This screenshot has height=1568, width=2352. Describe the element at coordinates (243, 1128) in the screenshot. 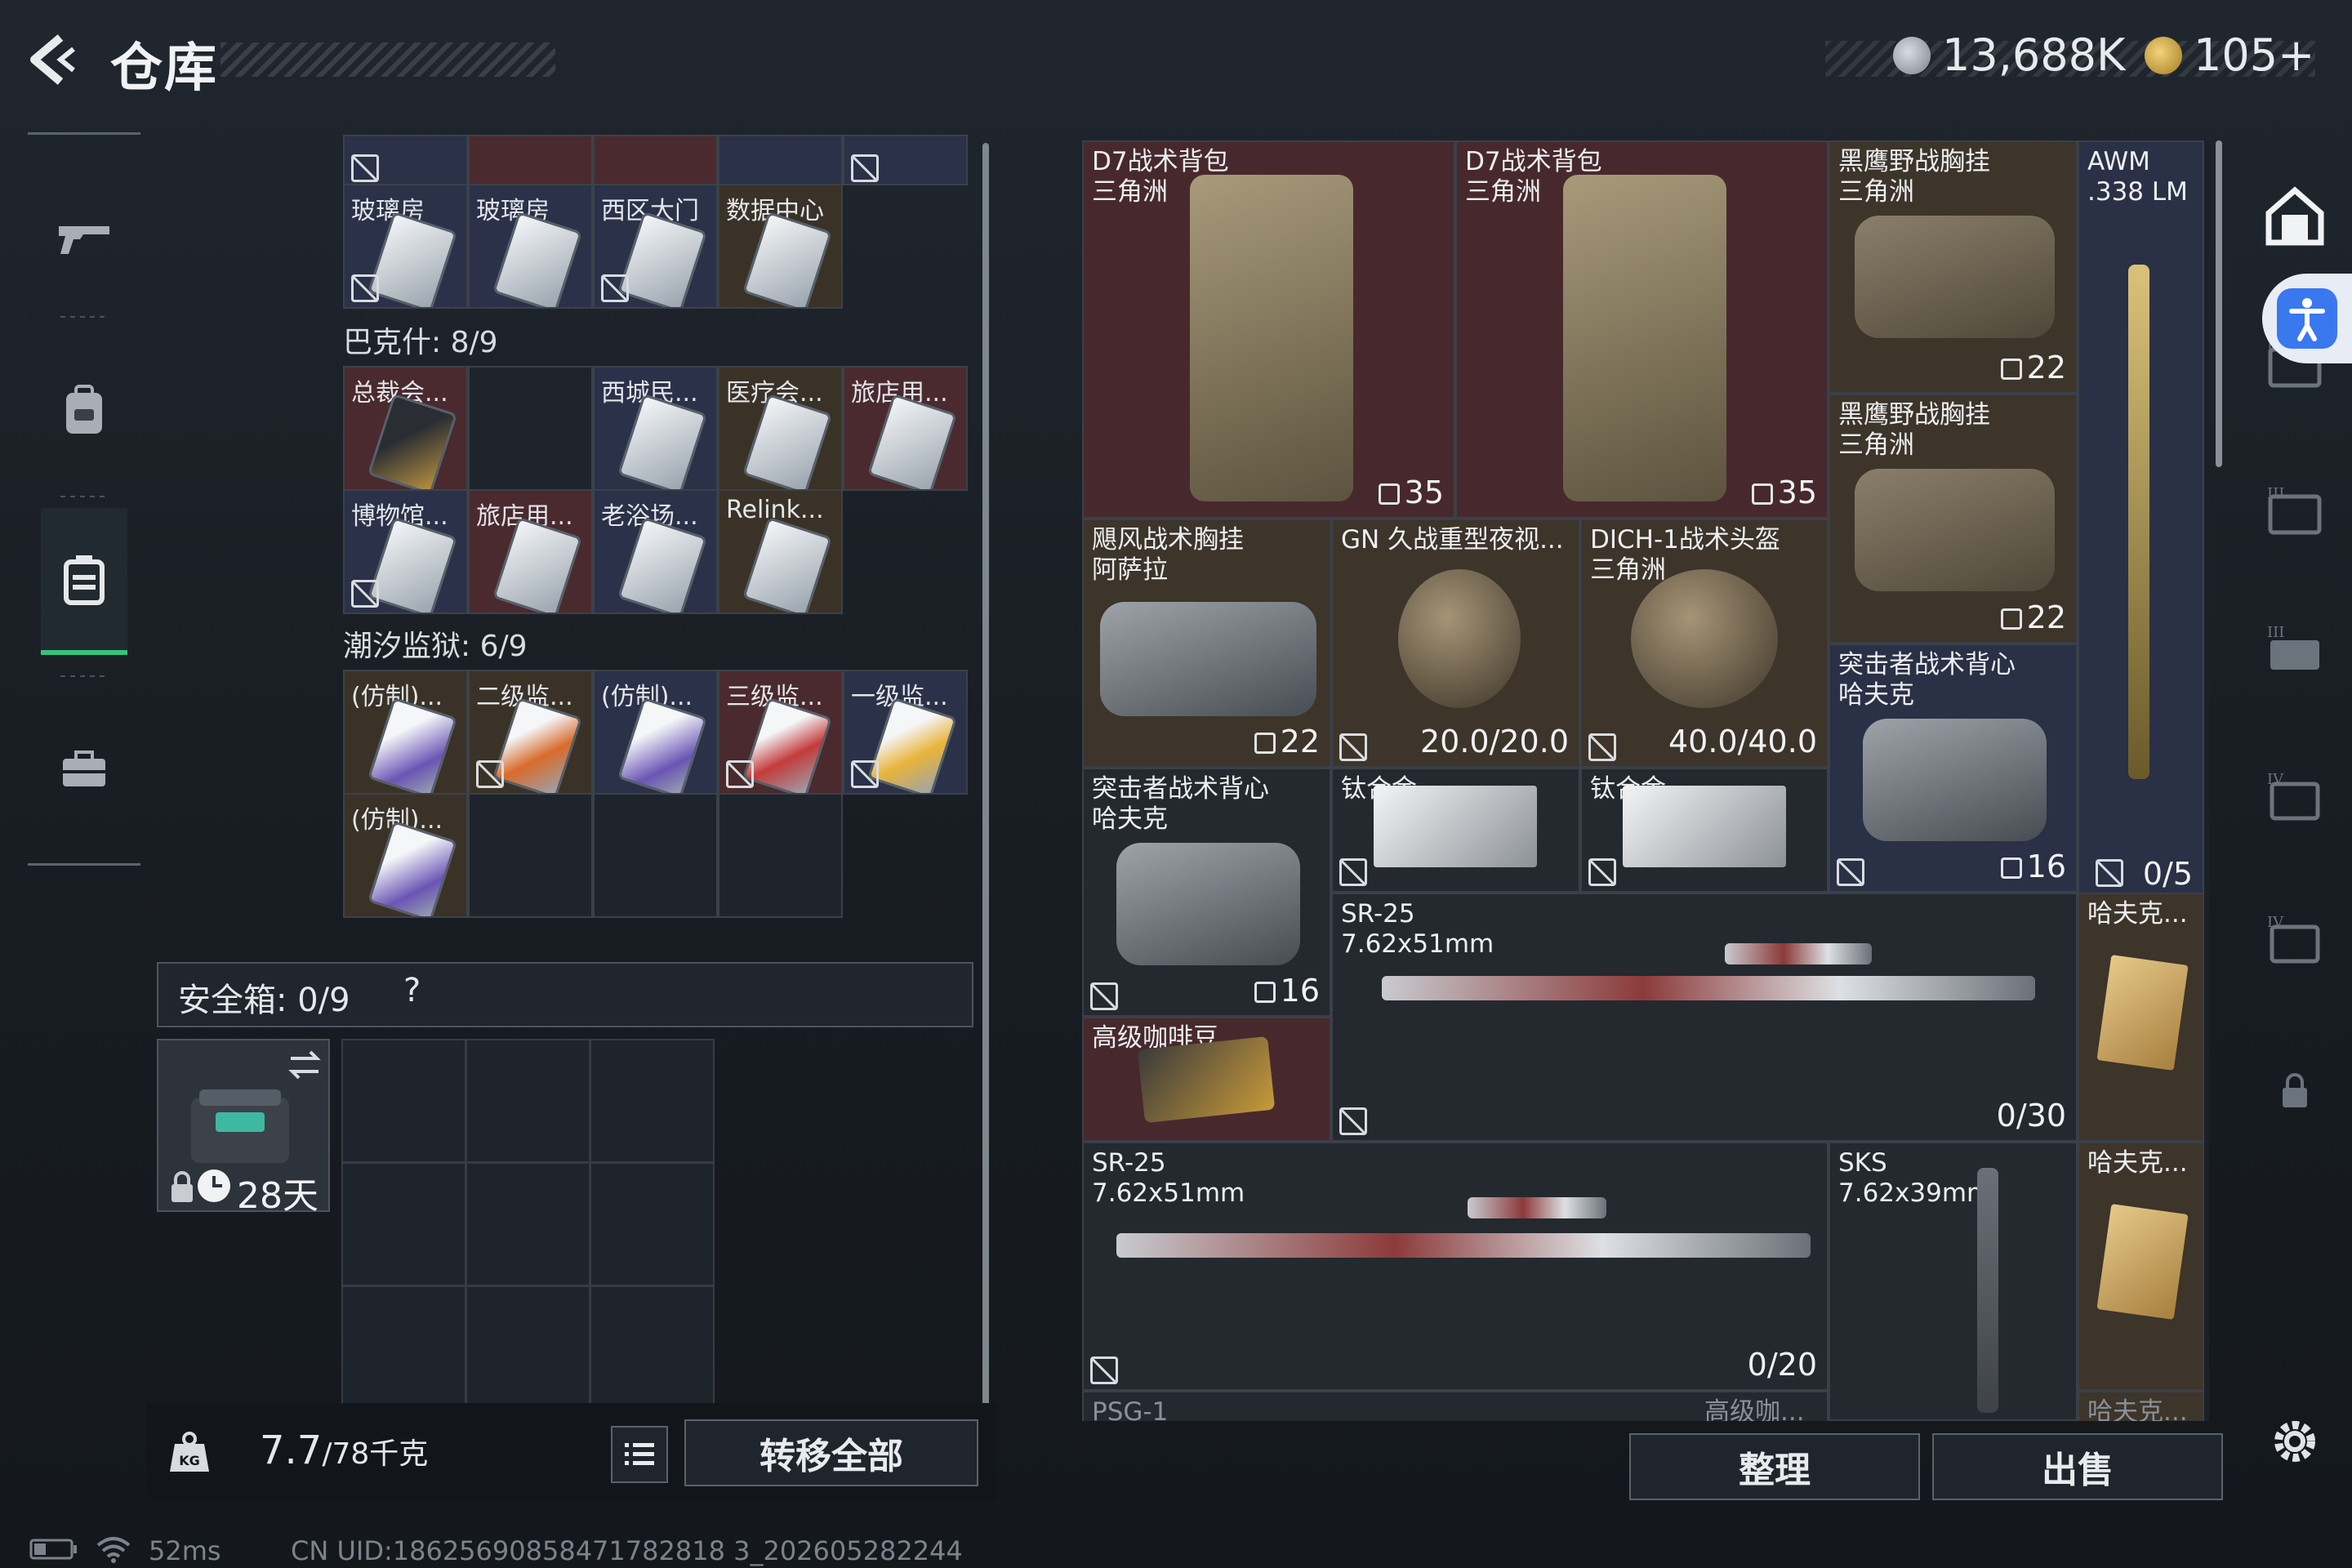

I see `safebox-container: 28天` at that location.